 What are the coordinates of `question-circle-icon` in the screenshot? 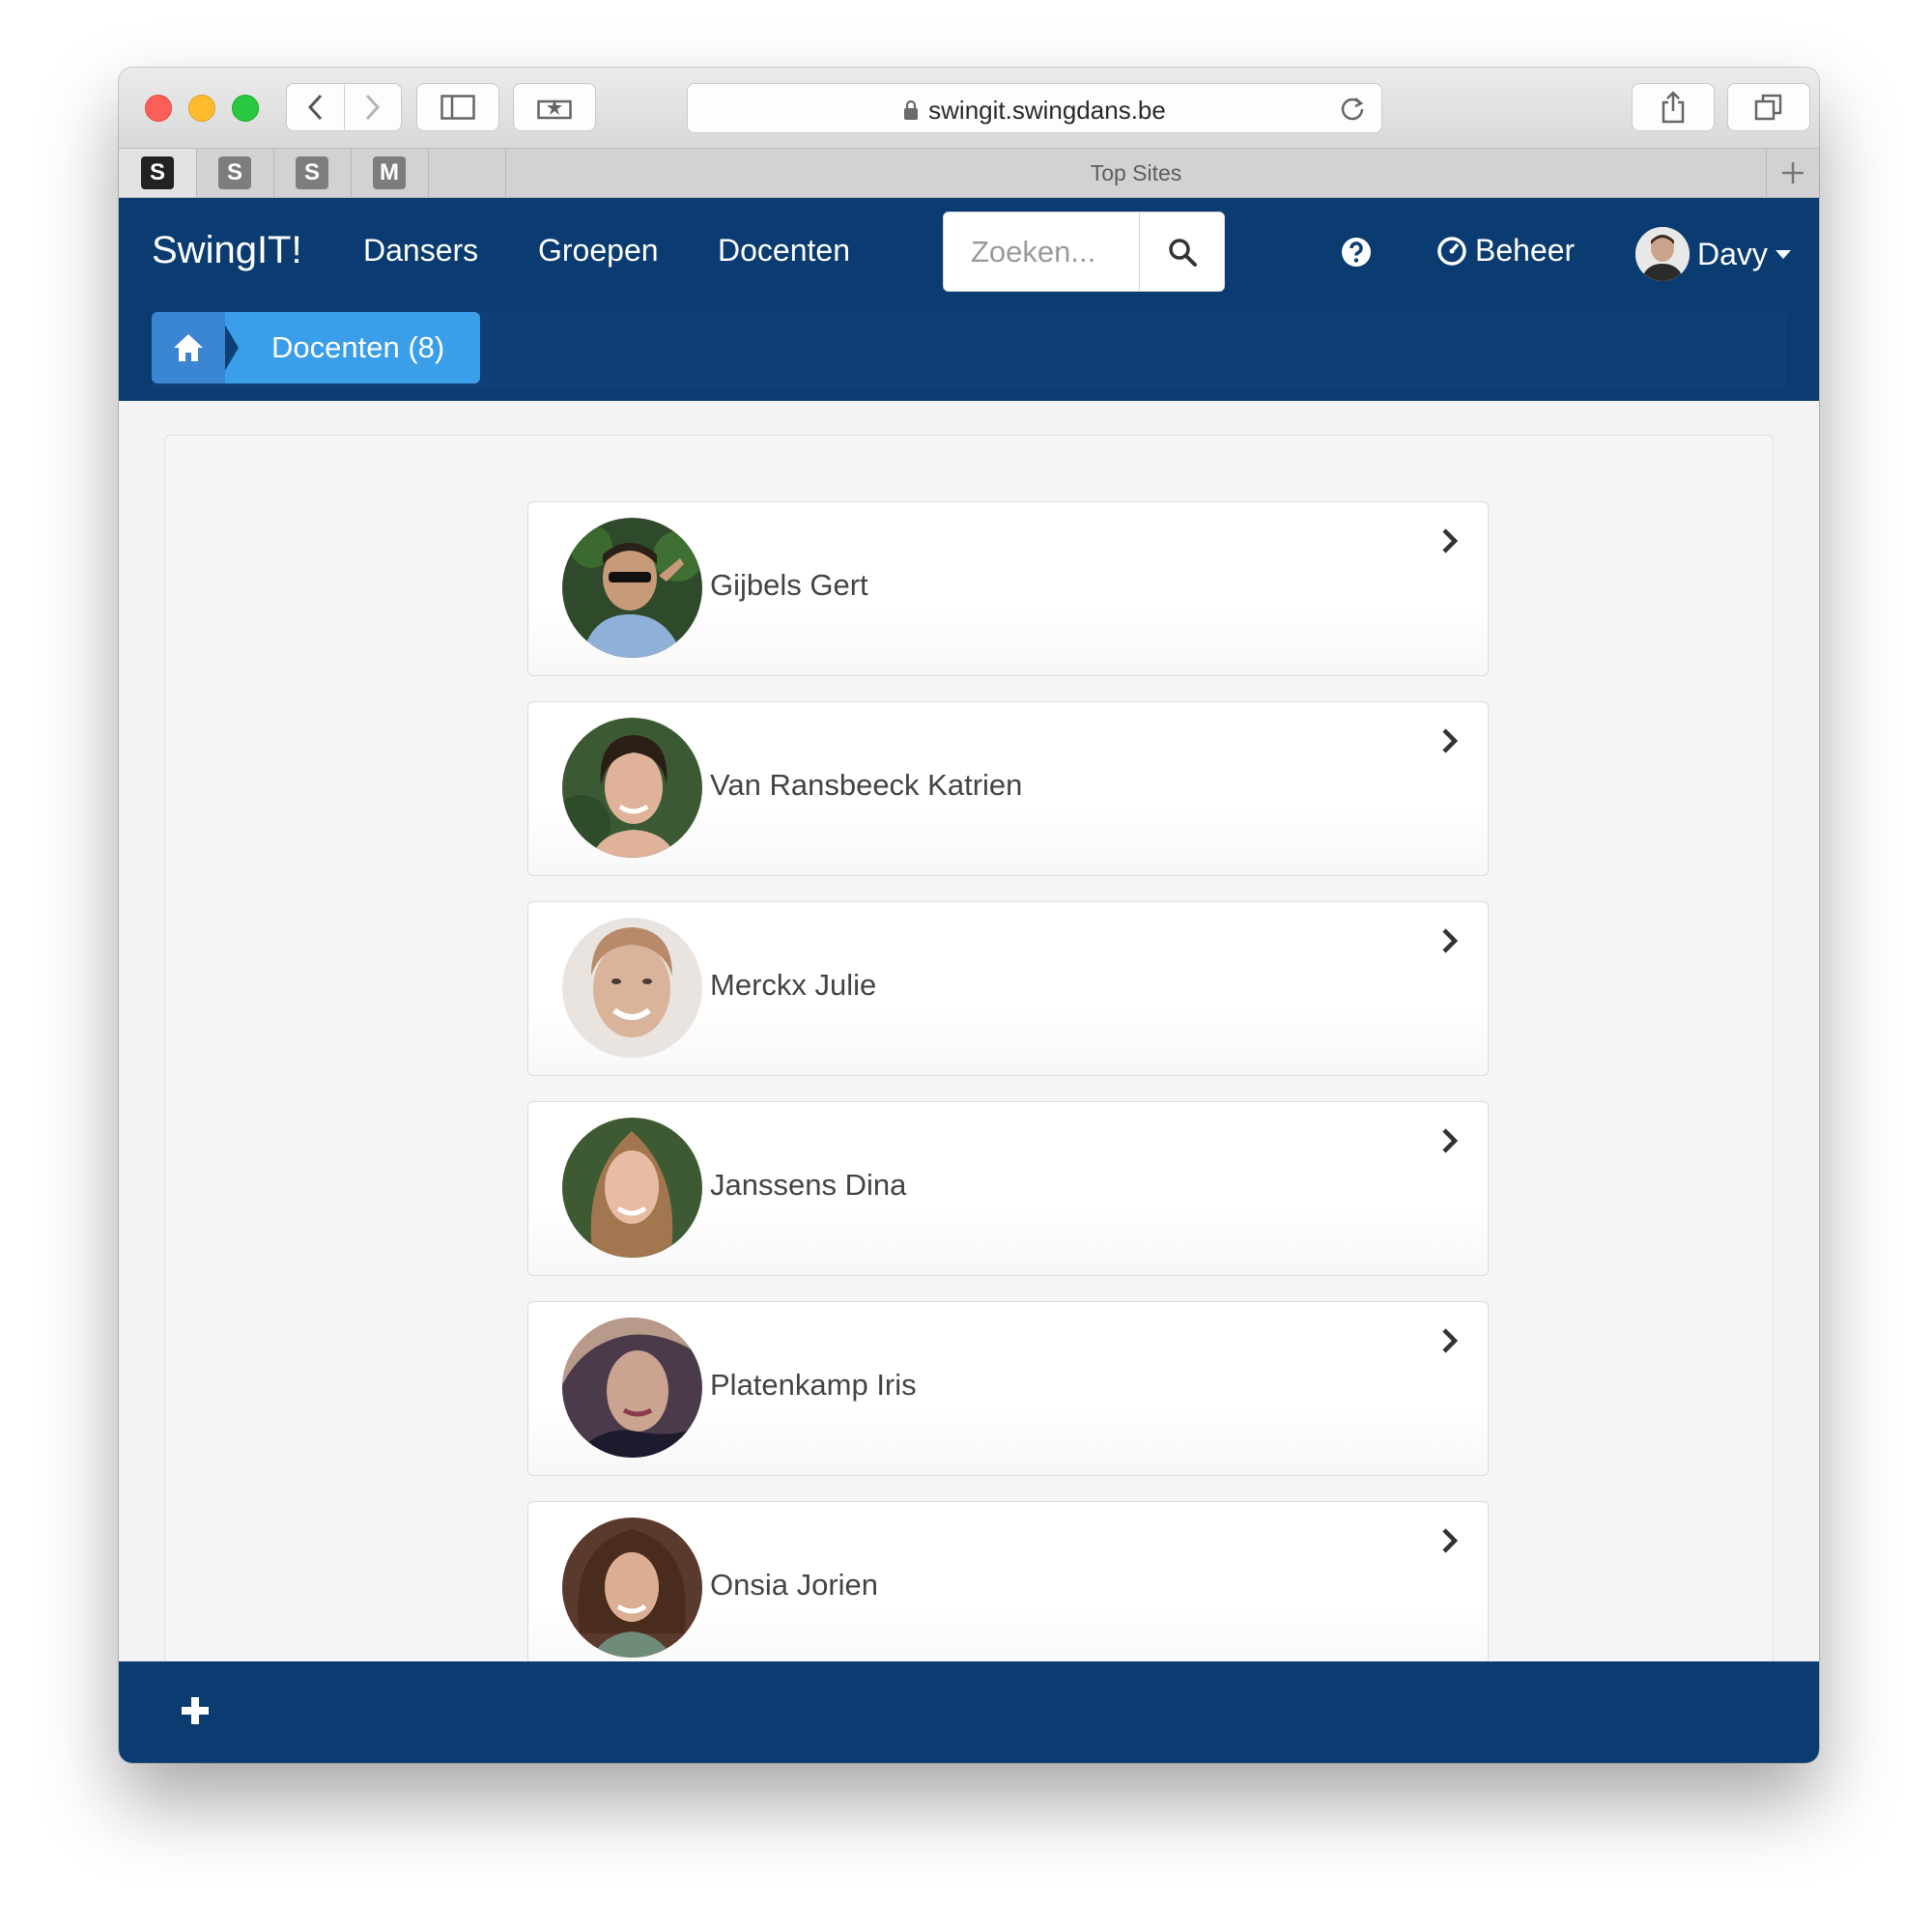 It's located at (1356, 252).